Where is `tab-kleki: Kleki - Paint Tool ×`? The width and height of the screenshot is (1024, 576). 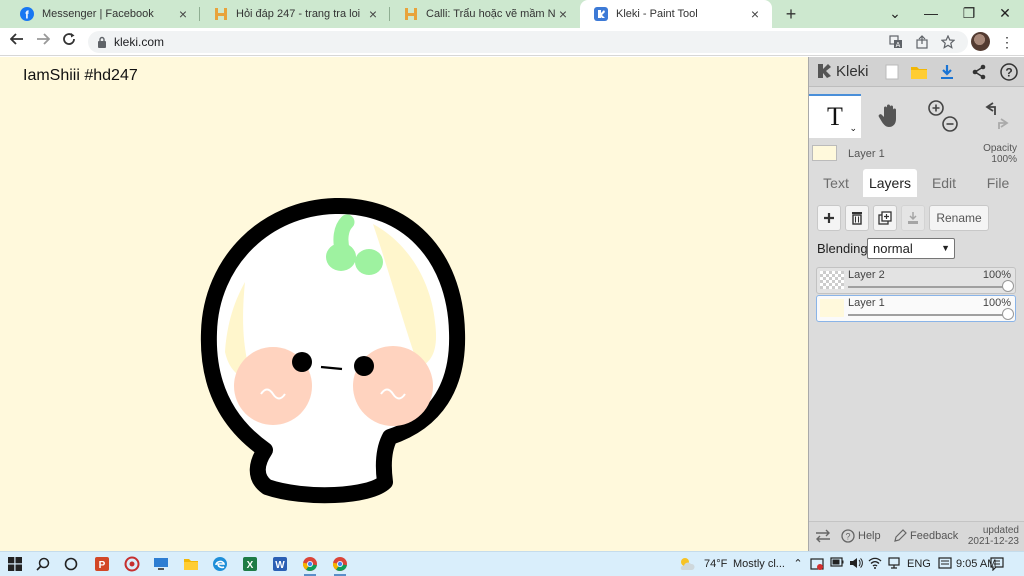
tab-kleki: Kleki - Paint Tool × is located at coordinates (676, 14).